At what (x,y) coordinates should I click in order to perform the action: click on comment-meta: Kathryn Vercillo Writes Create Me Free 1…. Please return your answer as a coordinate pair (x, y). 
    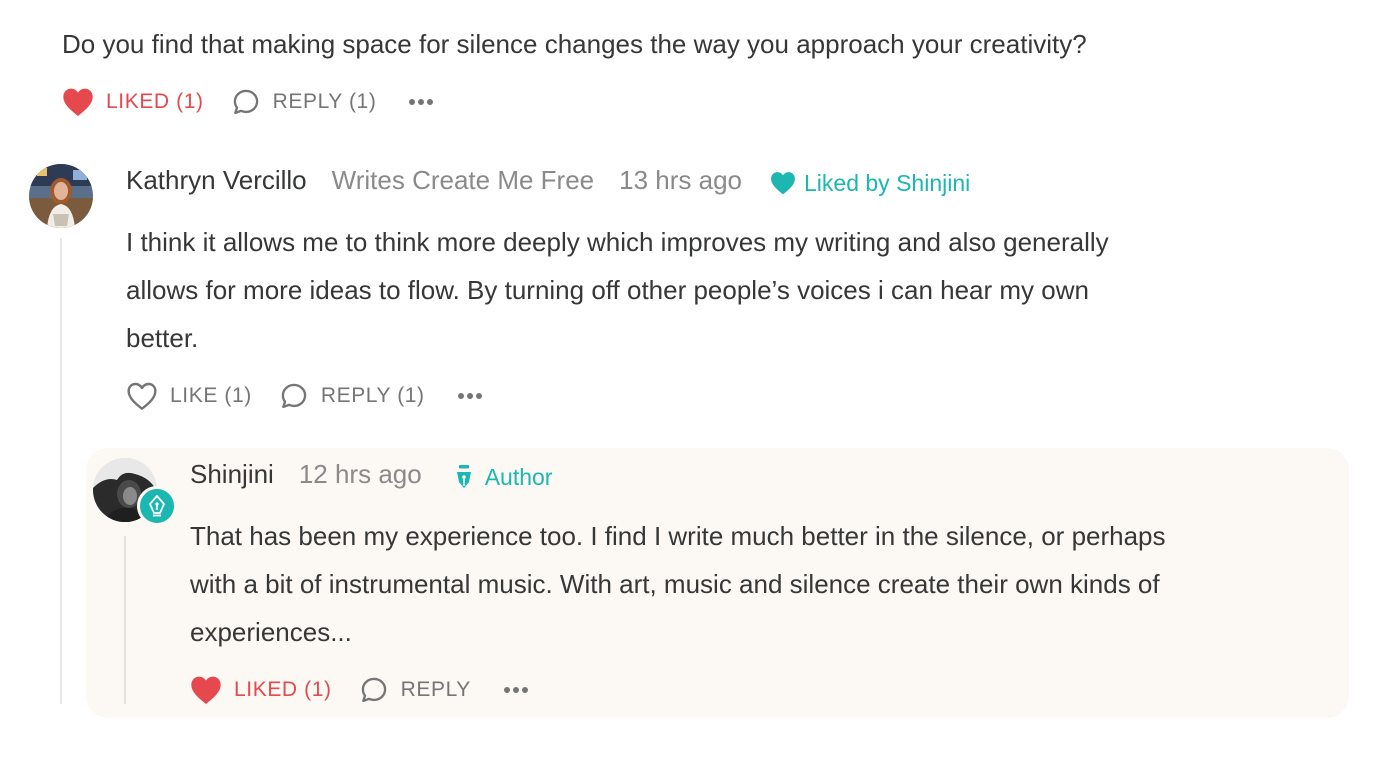
    Looking at the image, I should click on (548, 183).